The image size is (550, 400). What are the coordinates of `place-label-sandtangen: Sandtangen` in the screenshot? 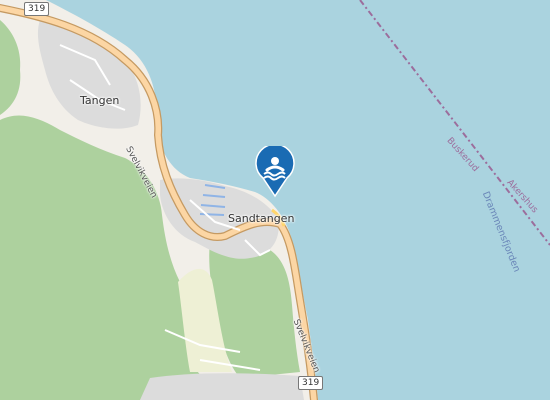 It's located at (261, 218).